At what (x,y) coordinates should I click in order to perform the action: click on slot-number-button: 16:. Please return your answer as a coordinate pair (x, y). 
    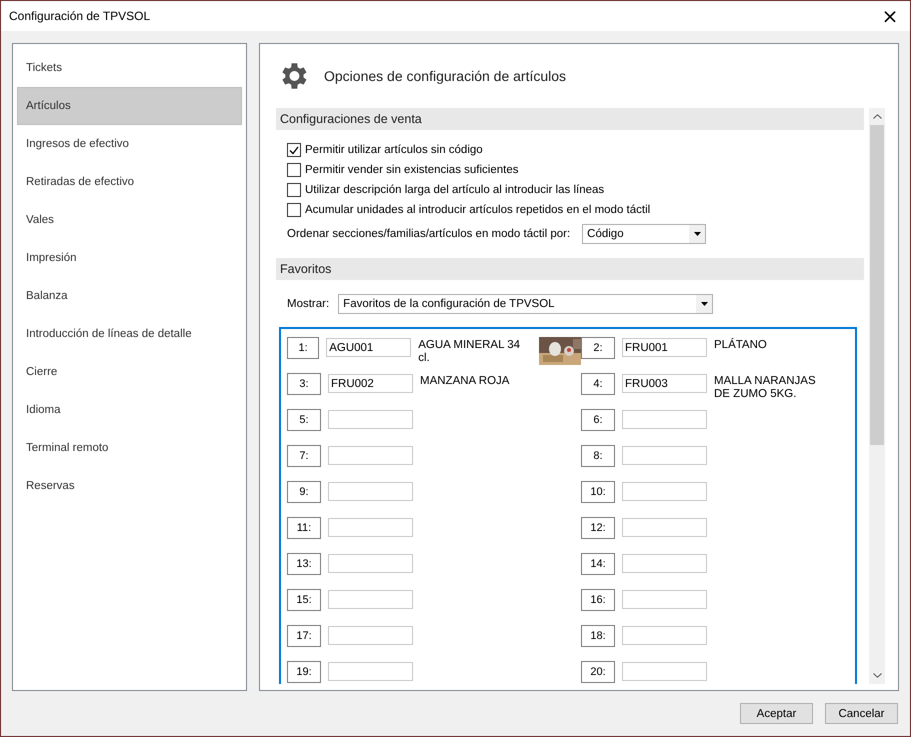
    Looking at the image, I should click on (598, 600).